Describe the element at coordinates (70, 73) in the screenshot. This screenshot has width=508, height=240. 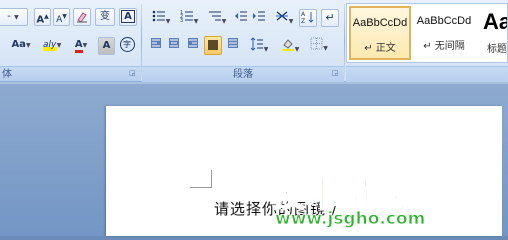
I see `font-group-label: 体` at that location.